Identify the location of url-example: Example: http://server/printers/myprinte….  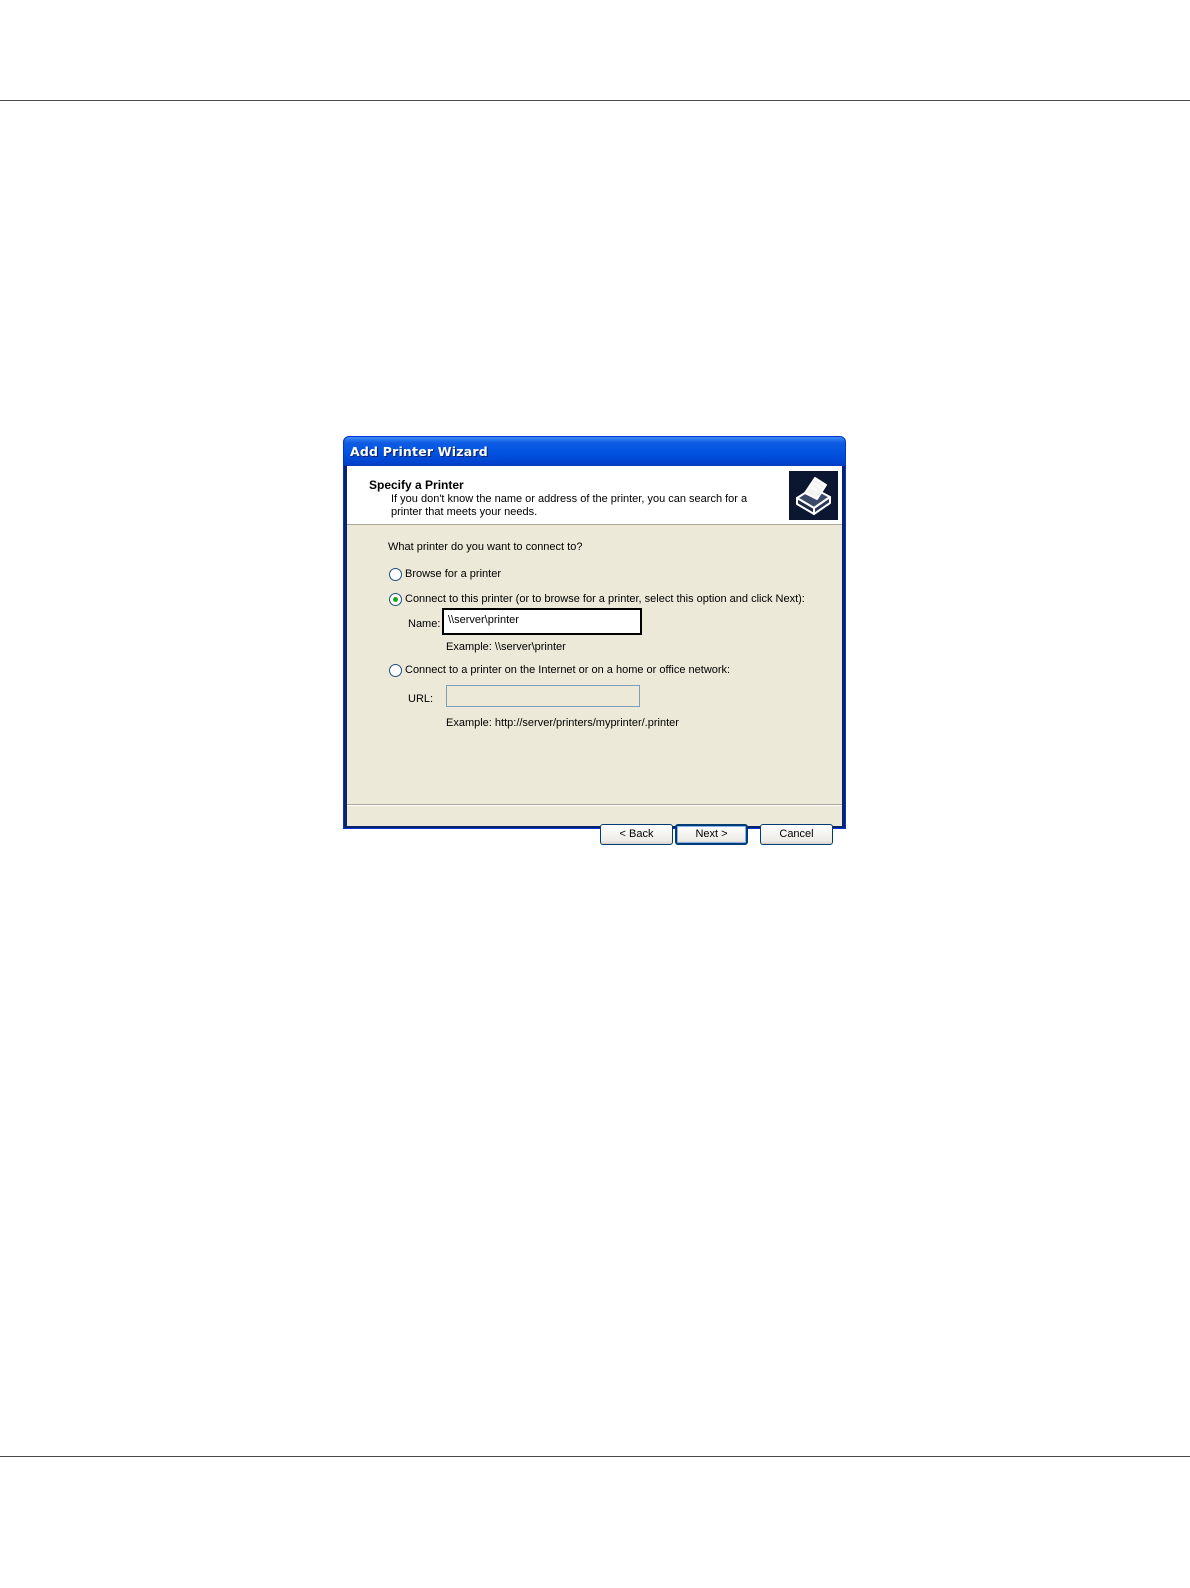
(562, 723).